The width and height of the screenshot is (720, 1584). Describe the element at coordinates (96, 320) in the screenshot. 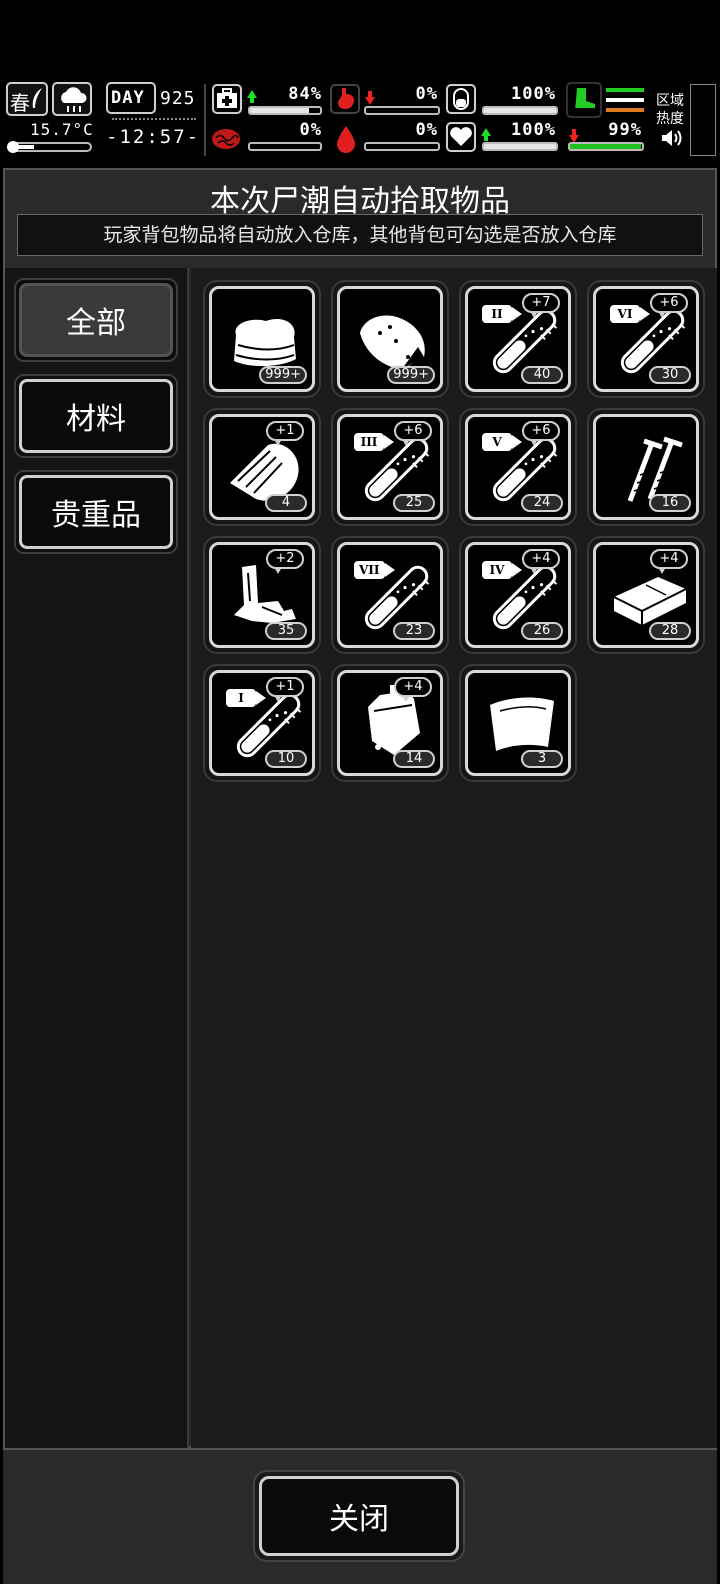

I see `tab-all: 全部` at that location.